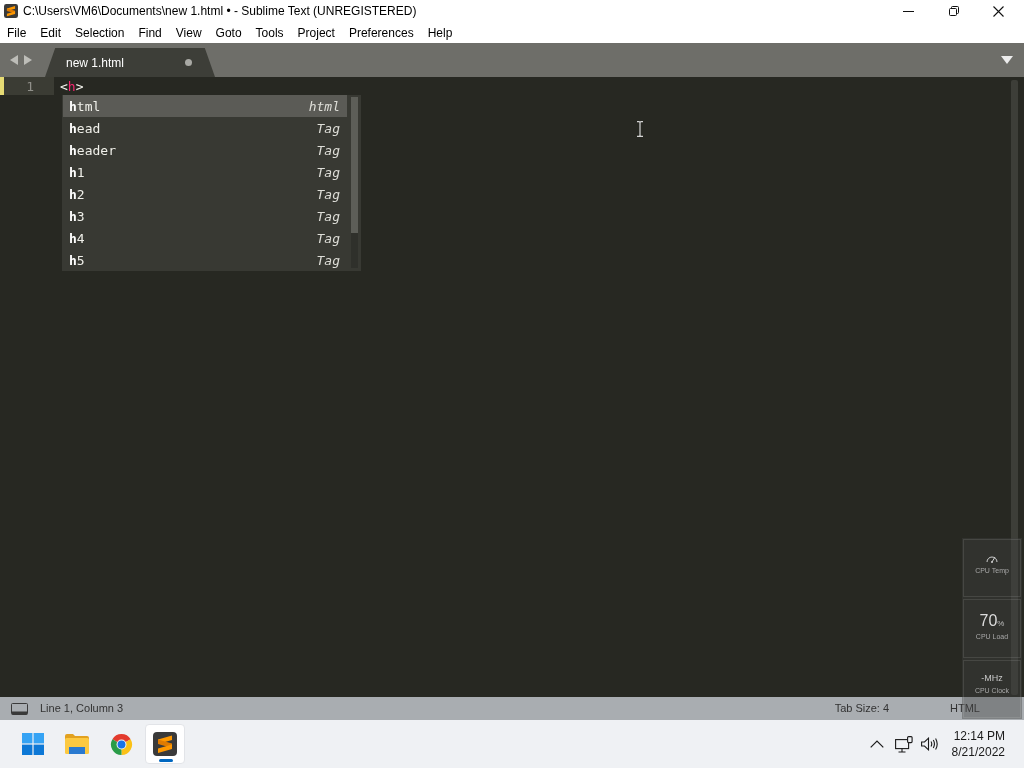 The height and width of the screenshot is (768, 1024). What do you see at coordinates (33, 744) in the screenshot?
I see `start-icon` at bounding box center [33, 744].